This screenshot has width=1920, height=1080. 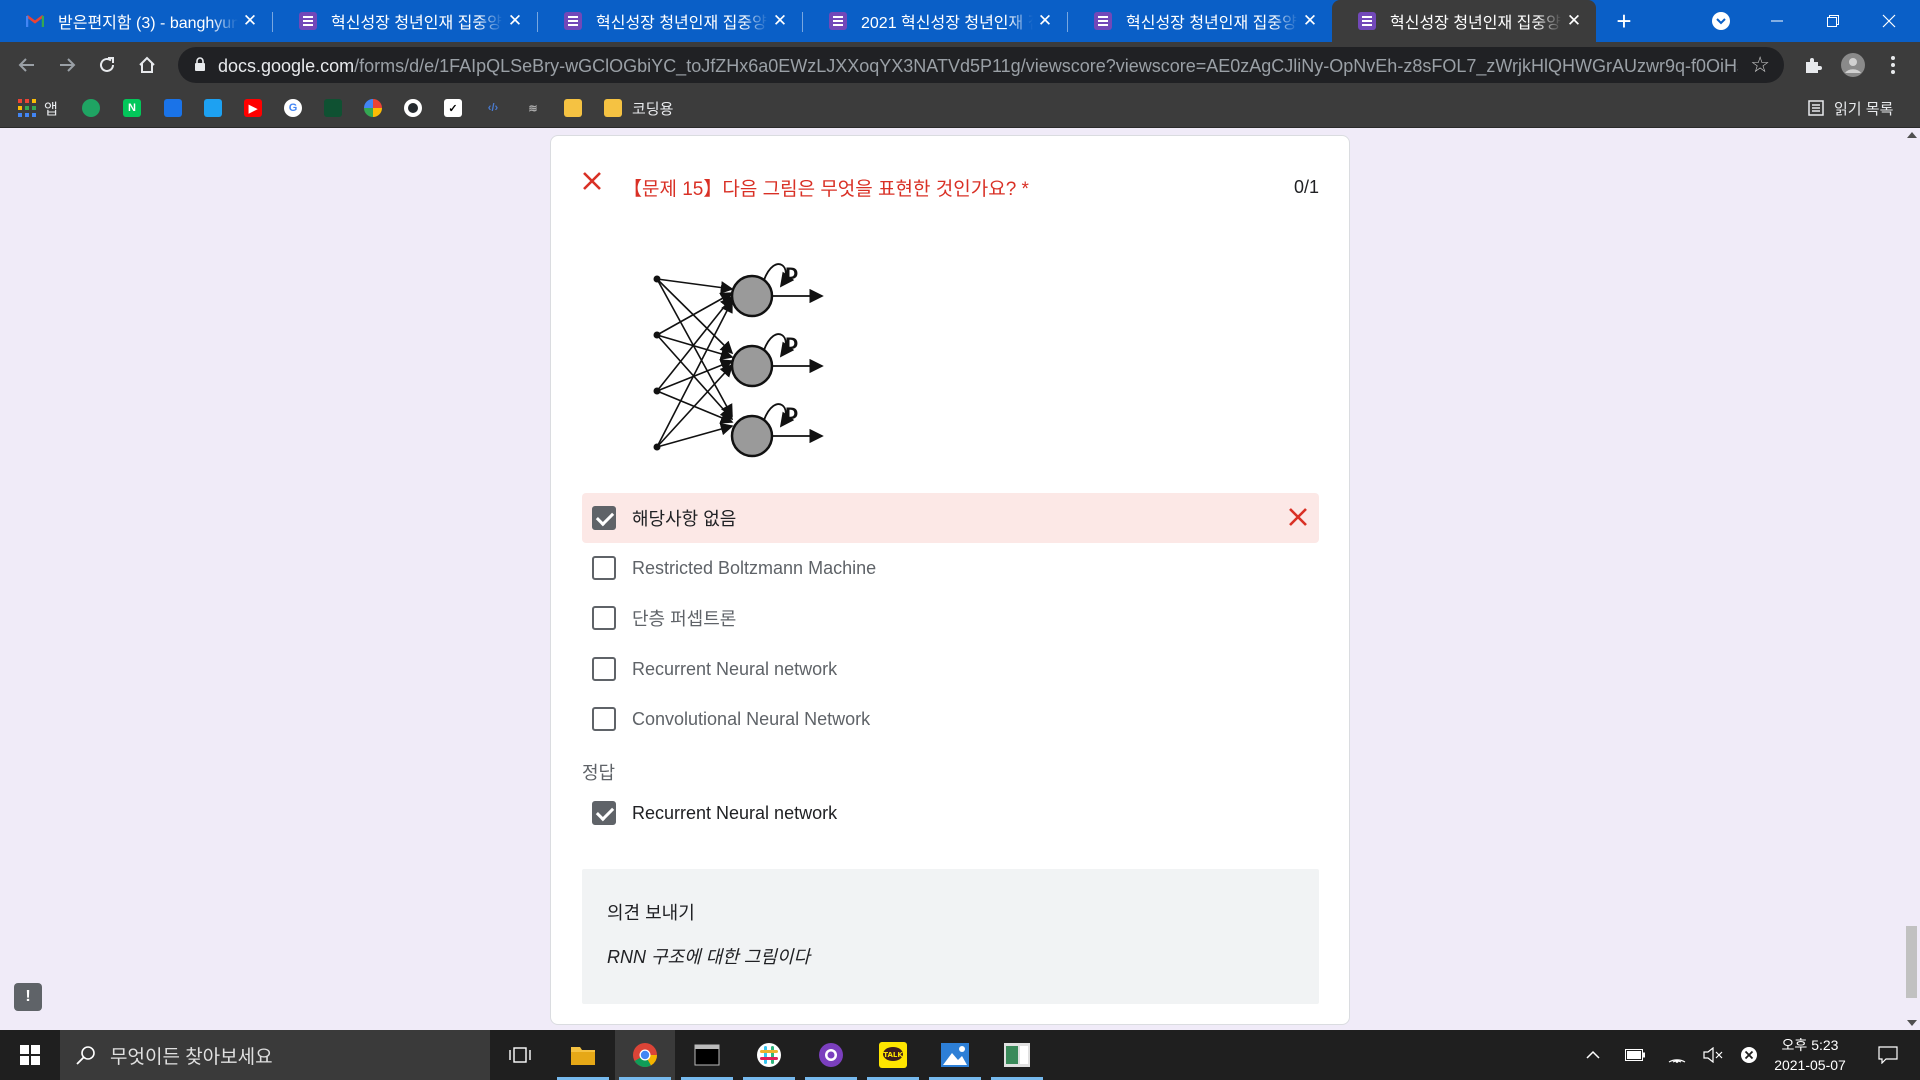 What do you see at coordinates (1464, 21) in the screenshot?
I see `tab-forms-active: 혁신성장 청년인재 집중양성 ✕` at bounding box center [1464, 21].